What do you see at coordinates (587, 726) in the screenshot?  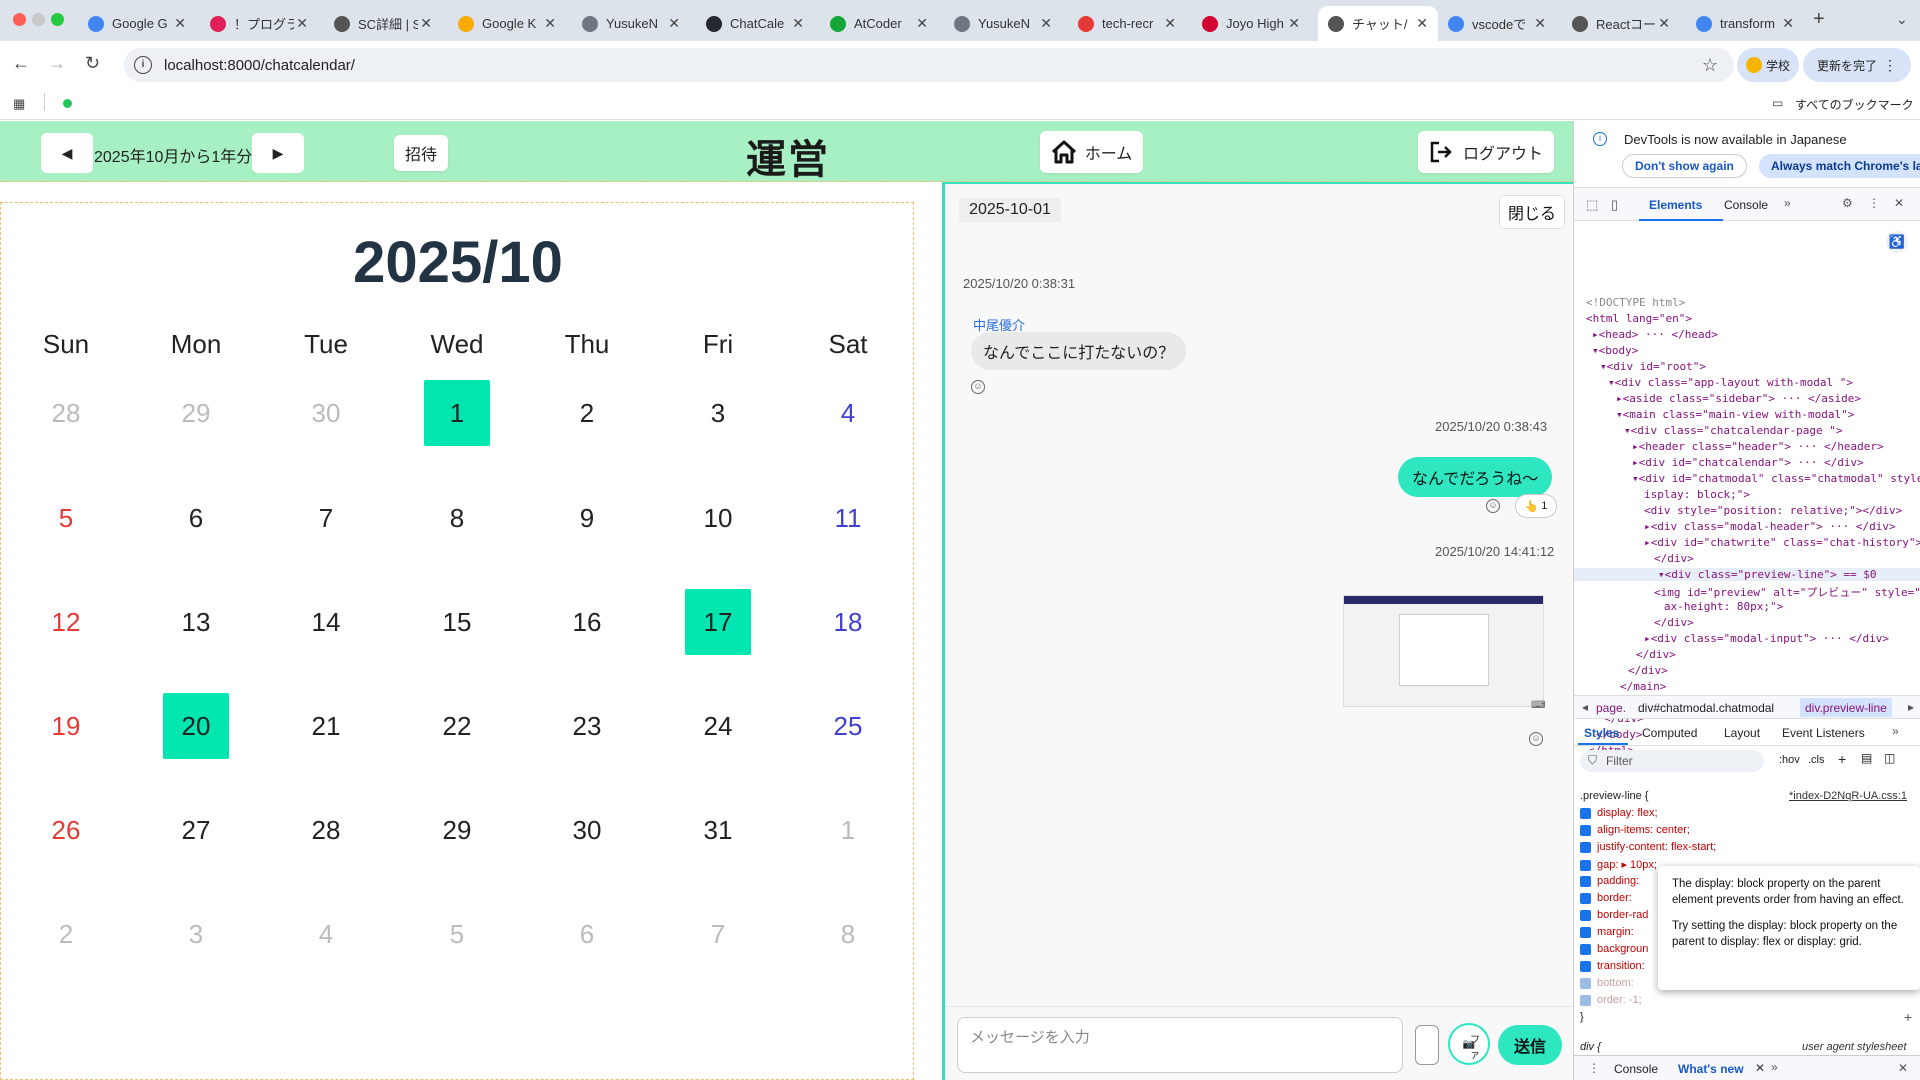 I see `calendar-day: 23` at bounding box center [587, 726].